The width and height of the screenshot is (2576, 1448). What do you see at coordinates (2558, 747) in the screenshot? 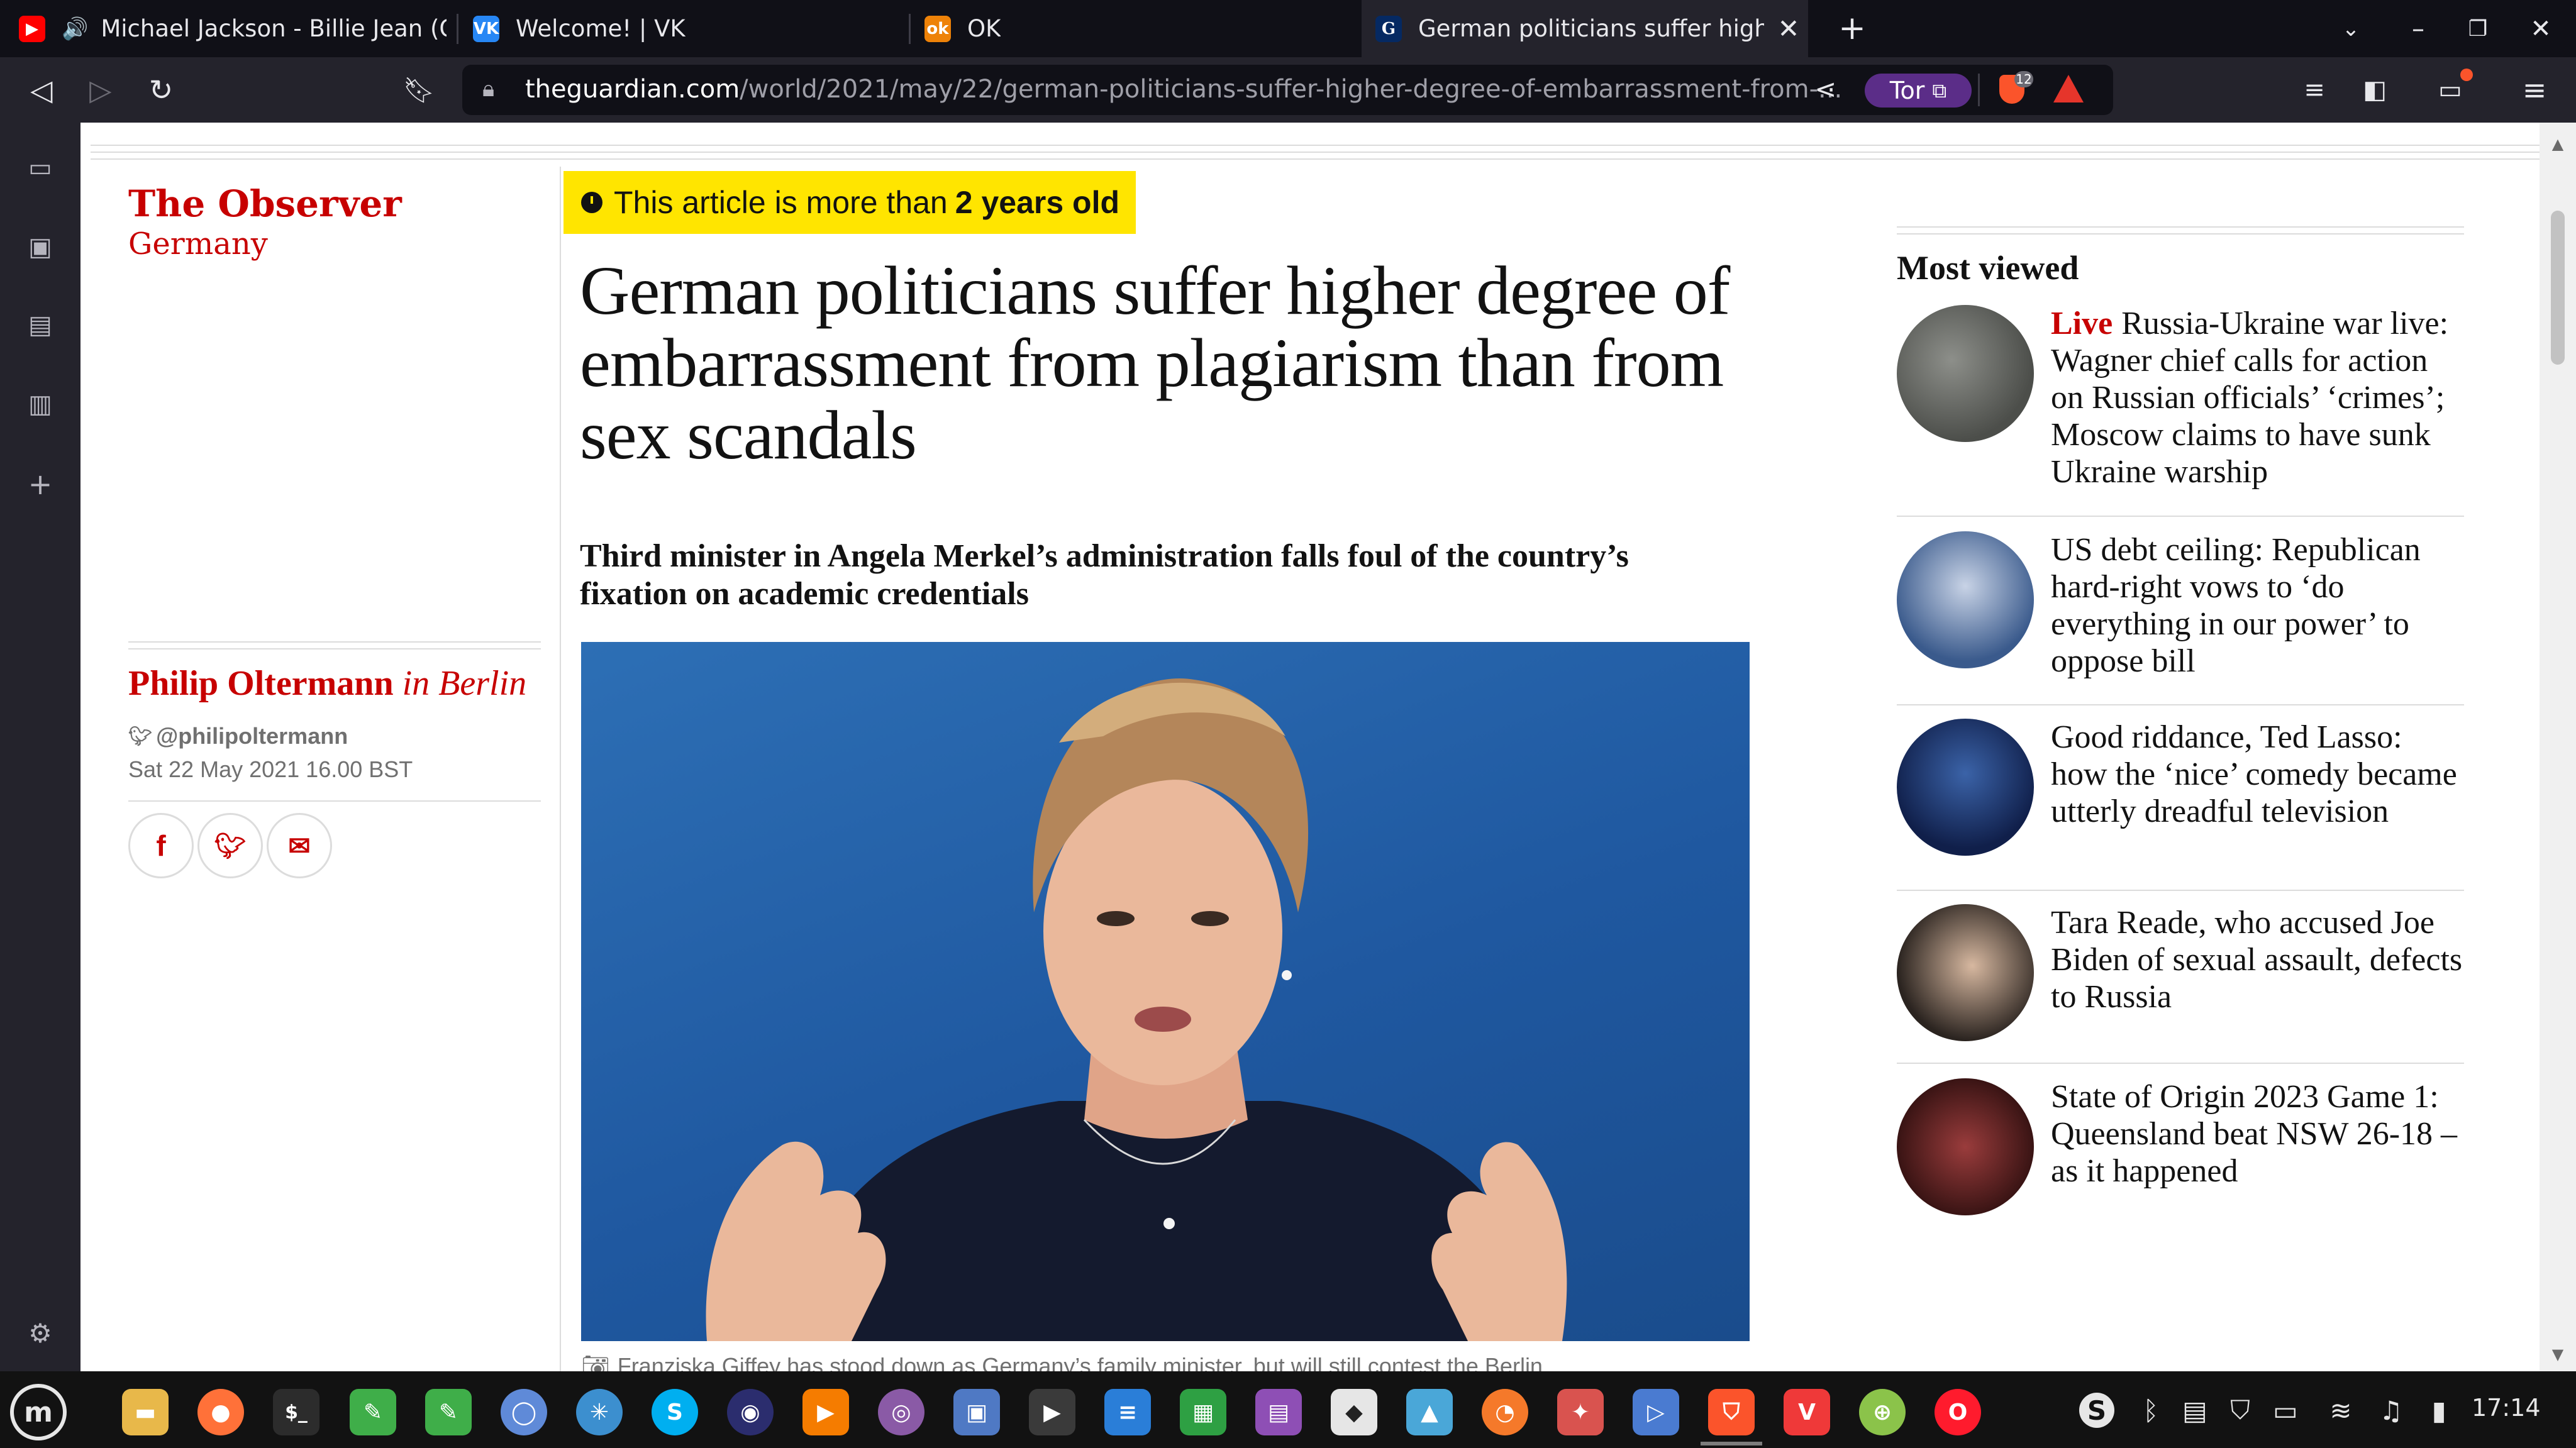
I see `page-scrollbar: ▲ ▼` at bounding box center [2558, 747].